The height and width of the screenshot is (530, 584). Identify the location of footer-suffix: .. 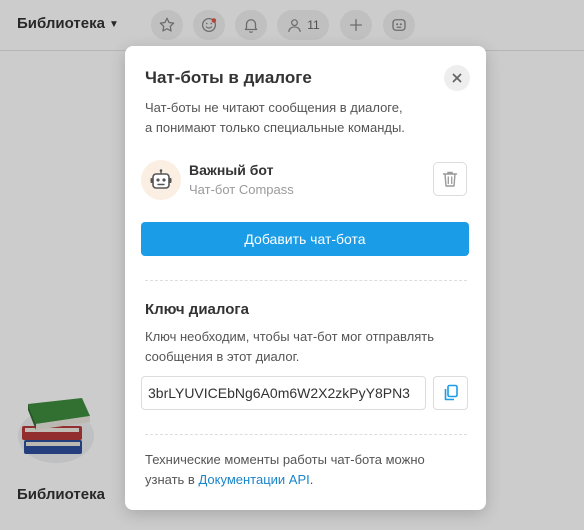
(311, 479).